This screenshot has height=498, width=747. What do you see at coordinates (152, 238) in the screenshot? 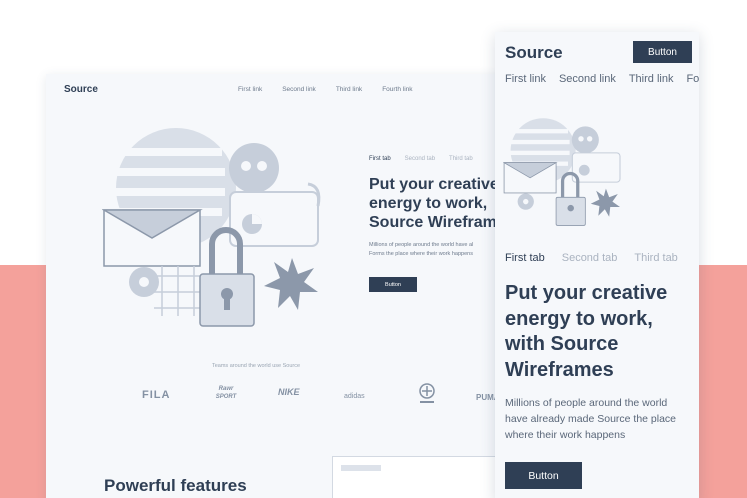
I see `envelope-icon` at bounding box center [152, 238].